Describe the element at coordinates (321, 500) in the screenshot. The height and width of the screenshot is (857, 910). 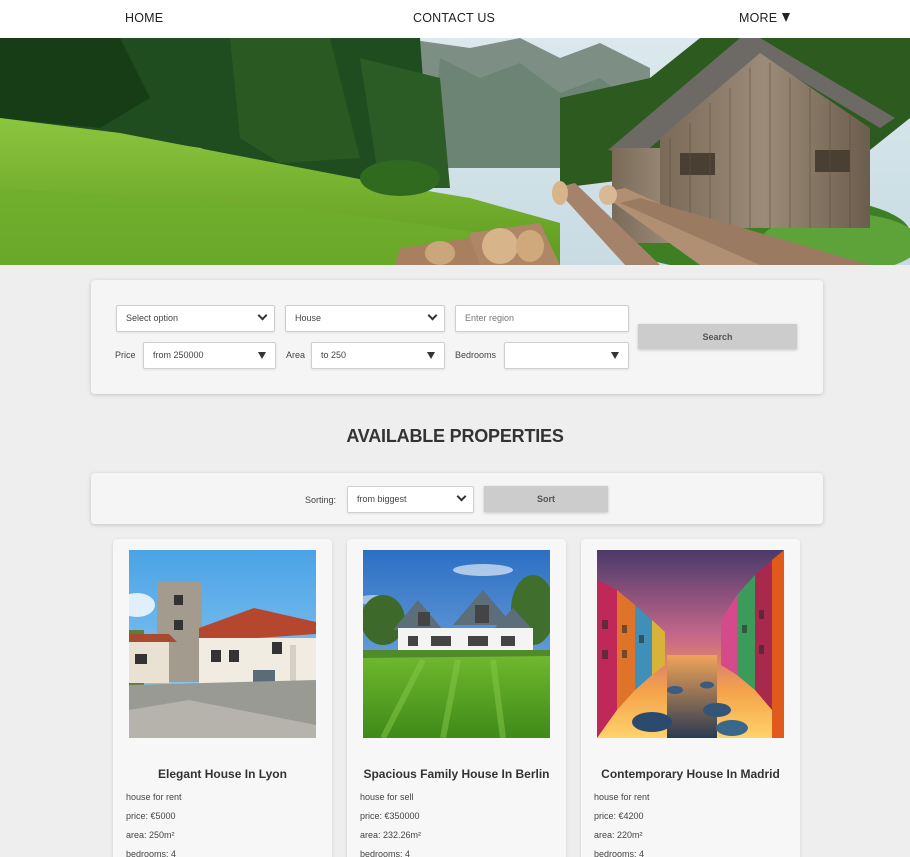
I see `sorting-label: Sorting:` at that location.